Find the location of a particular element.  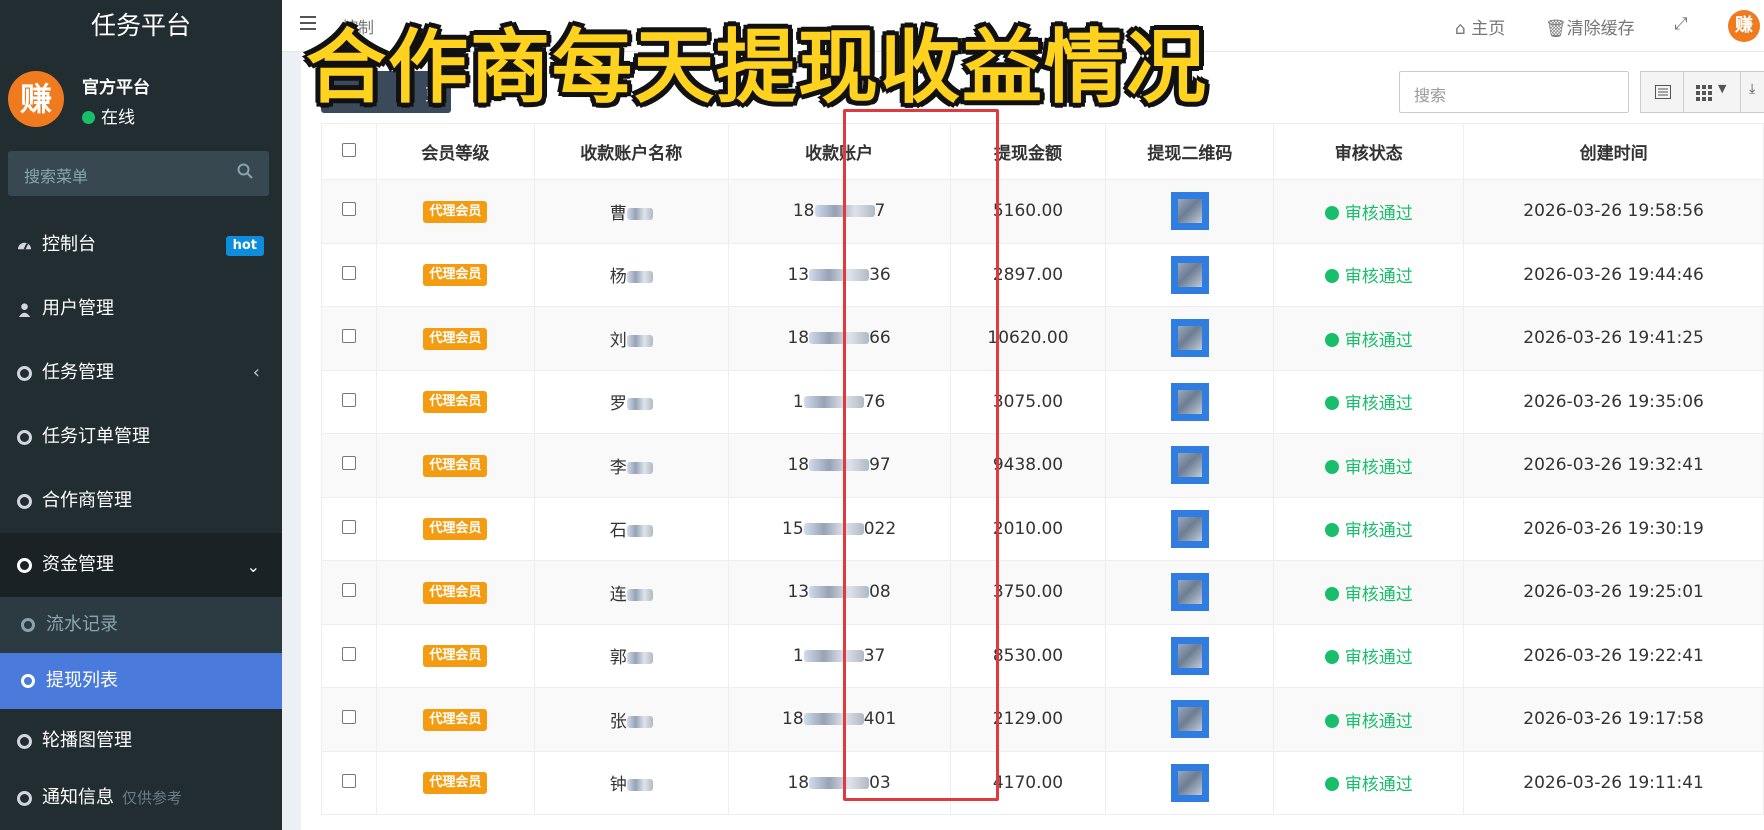

account-name: 刘 is located at coordinates (618, 340).